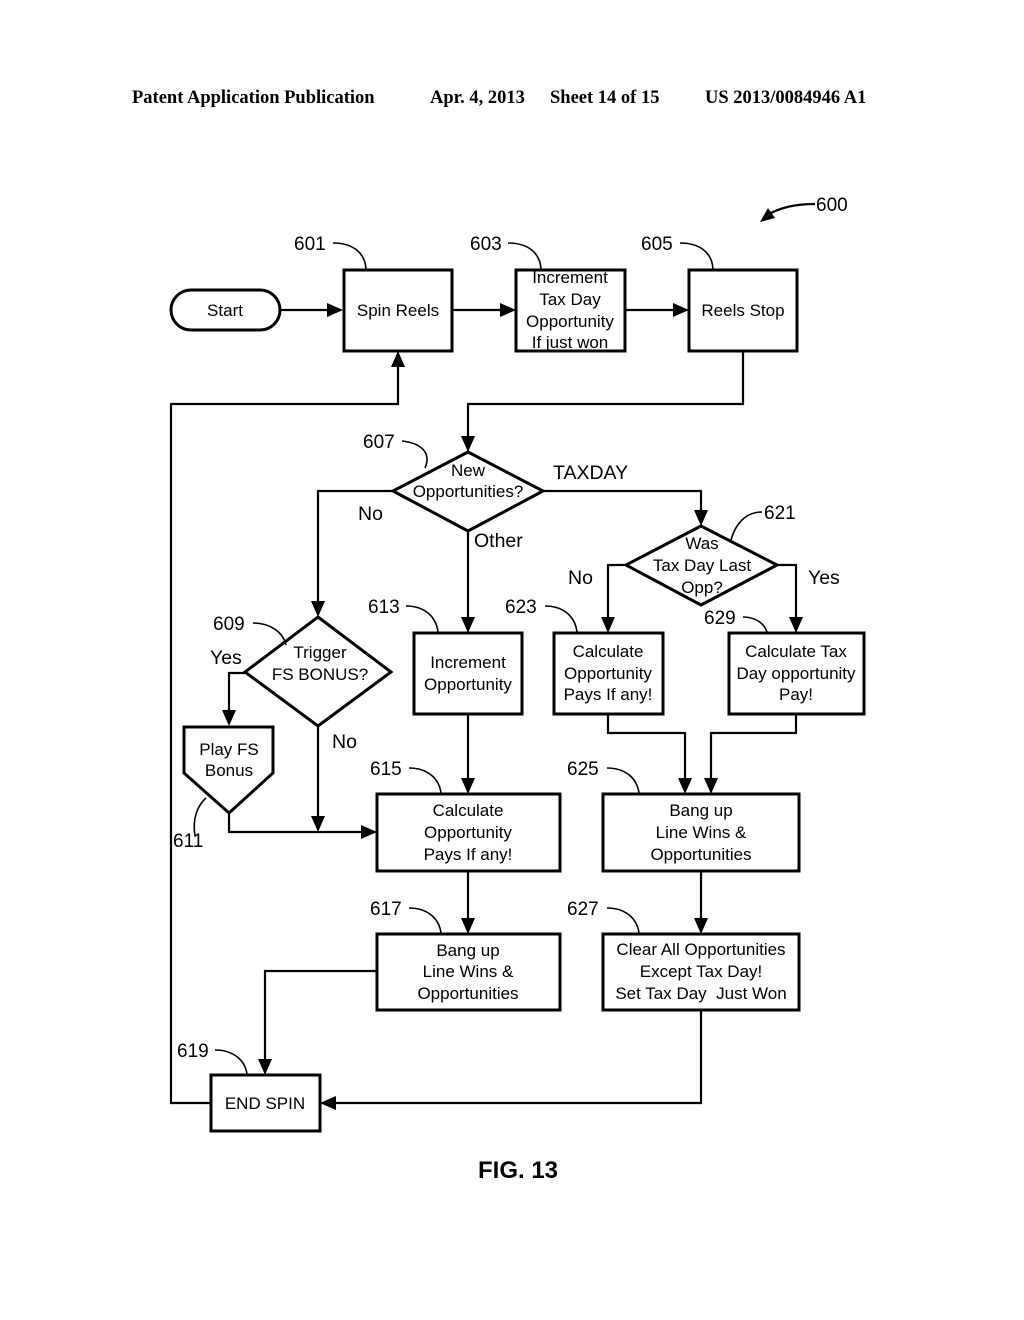 The image size is (1024, 1320). What do you see at coordinates (780, 513) in the screenshot?
I see `ref-621: 621` at bounding box center [780, 513].